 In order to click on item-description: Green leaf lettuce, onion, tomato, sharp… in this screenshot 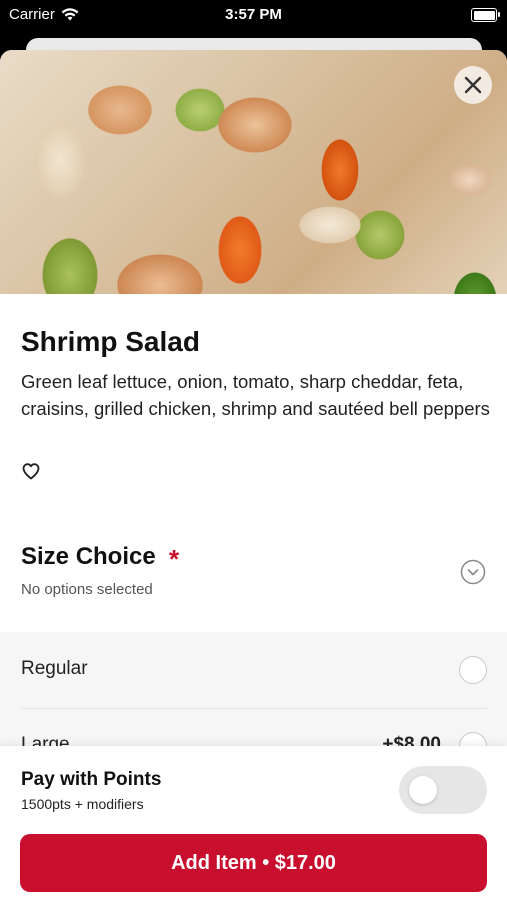, I will do `click(255, 395)`.